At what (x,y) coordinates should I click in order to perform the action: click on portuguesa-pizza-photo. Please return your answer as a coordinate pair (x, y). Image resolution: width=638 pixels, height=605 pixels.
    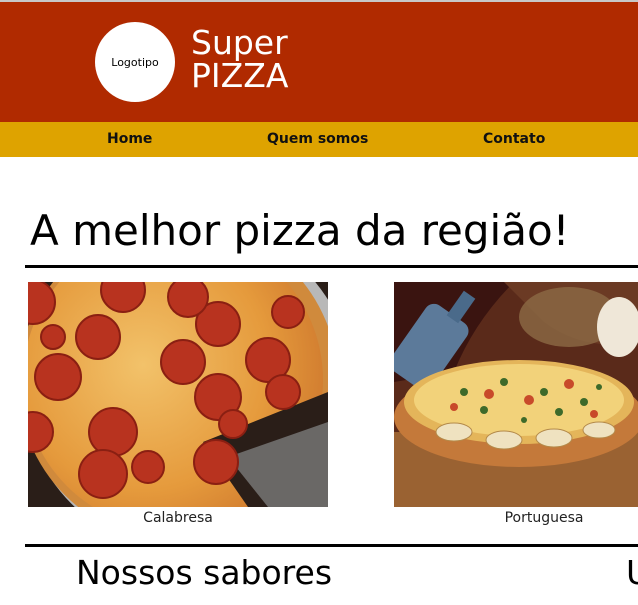
    Looking at the image, I should click on (516, 394).